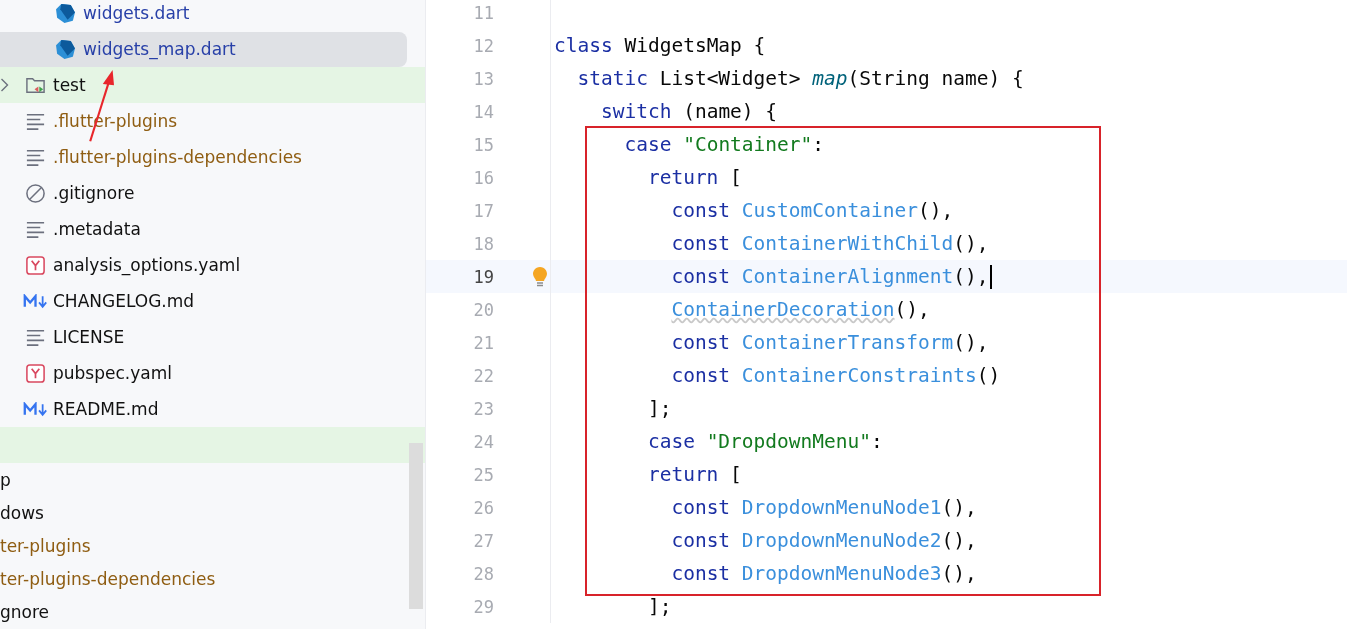  Describe the element at coordinates (483, 12) in the screenshot. I see `line-number: 11` at that location.